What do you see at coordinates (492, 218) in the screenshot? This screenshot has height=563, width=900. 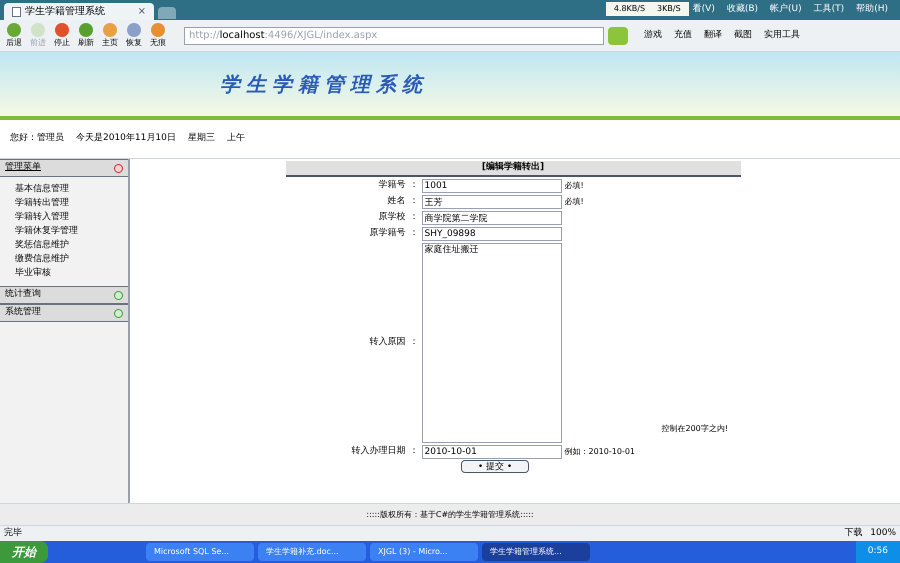 I see `text-input-field: 商学院第二学院` at bounding box center [492, 218].